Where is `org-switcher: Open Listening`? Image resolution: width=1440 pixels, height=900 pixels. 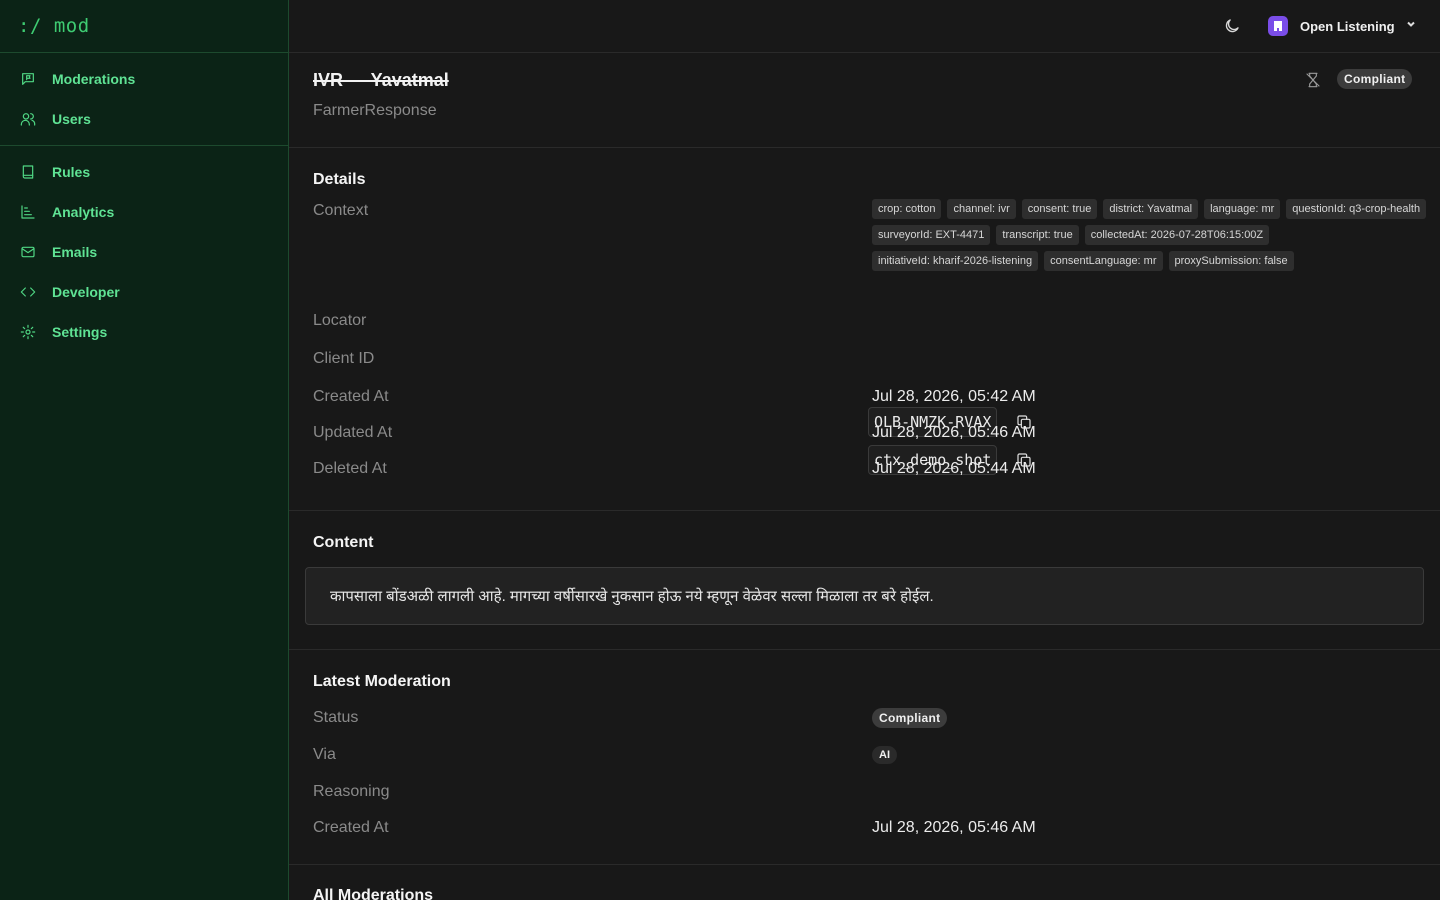 org-switcher: Open Listening is located at coordinates (1342, 26).